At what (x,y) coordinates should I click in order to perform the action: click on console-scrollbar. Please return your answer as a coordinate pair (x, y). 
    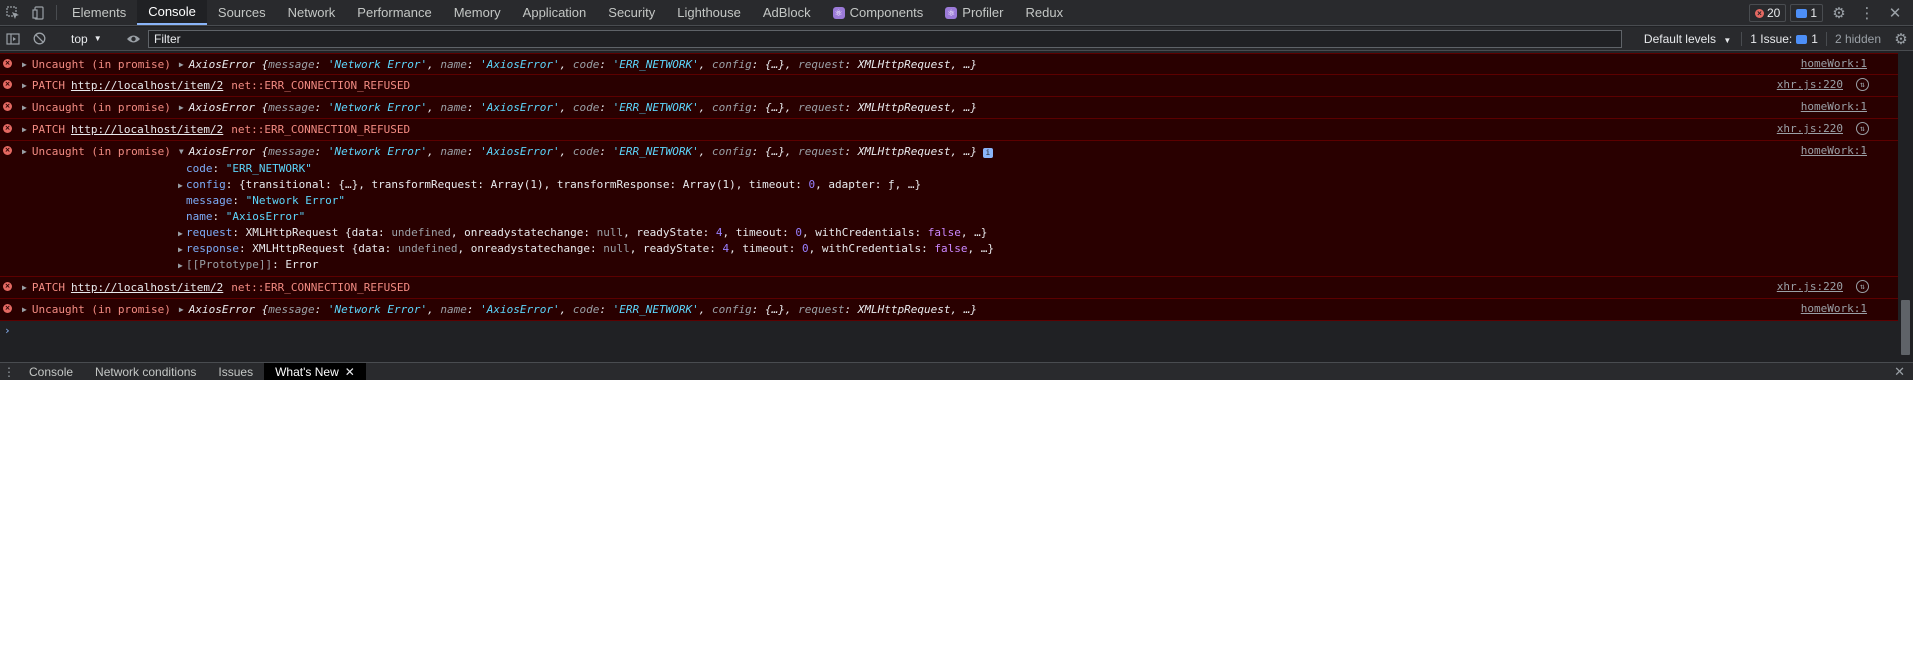
    Looking at the image, I should click on (1905, 205).